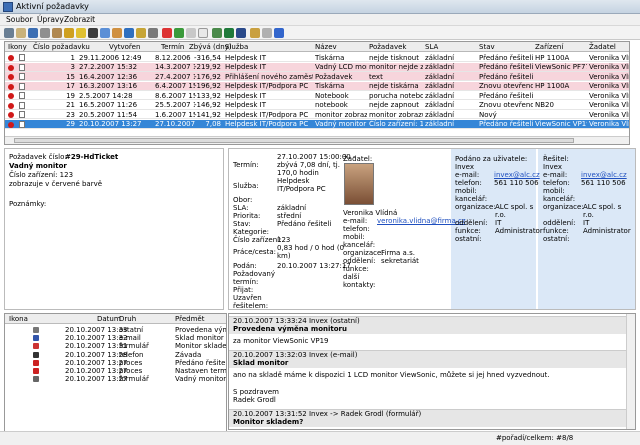 The height and width of the screenshot is (445, 640). What do you see at coordinates (604, 175) in the screenshot?
I see `solver-email-link: invex@alc.cz` at bounding box center [604, 175].